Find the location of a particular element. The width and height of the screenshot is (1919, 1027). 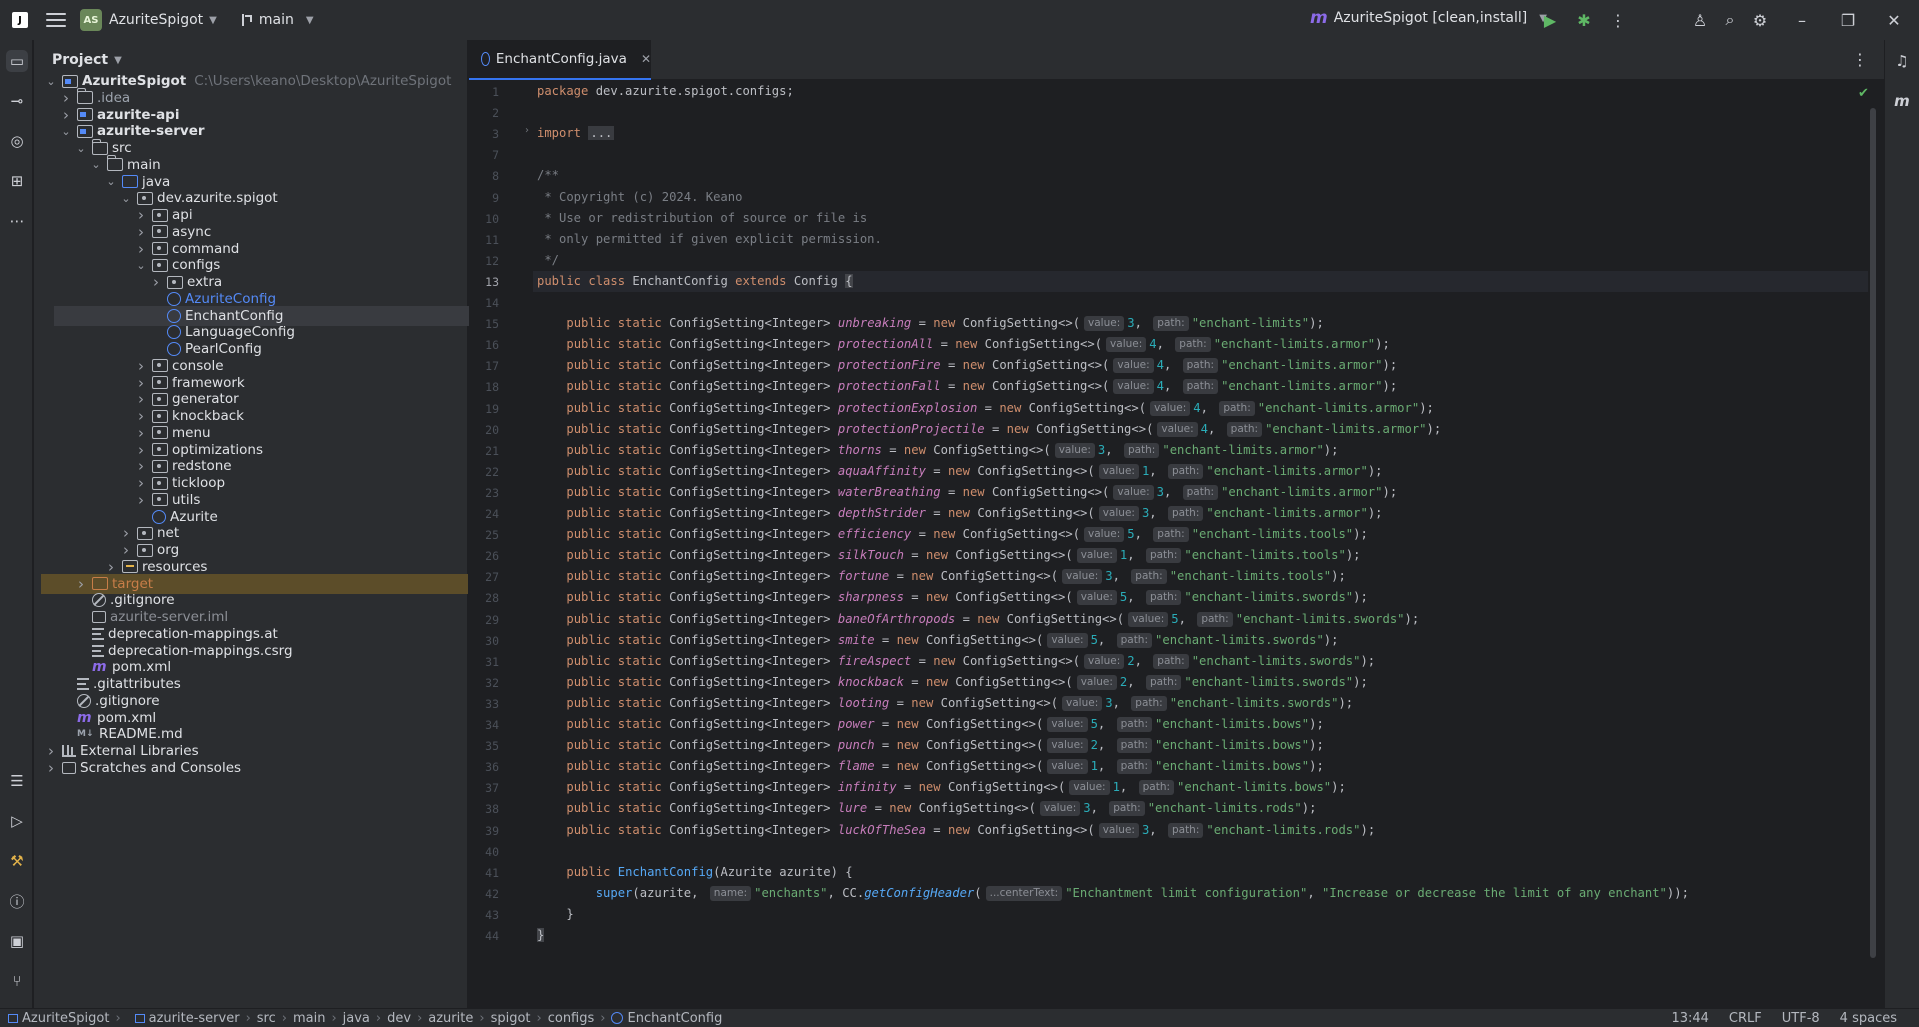

breadcrumb-item: spigot is located at coordinates (511, 1018).